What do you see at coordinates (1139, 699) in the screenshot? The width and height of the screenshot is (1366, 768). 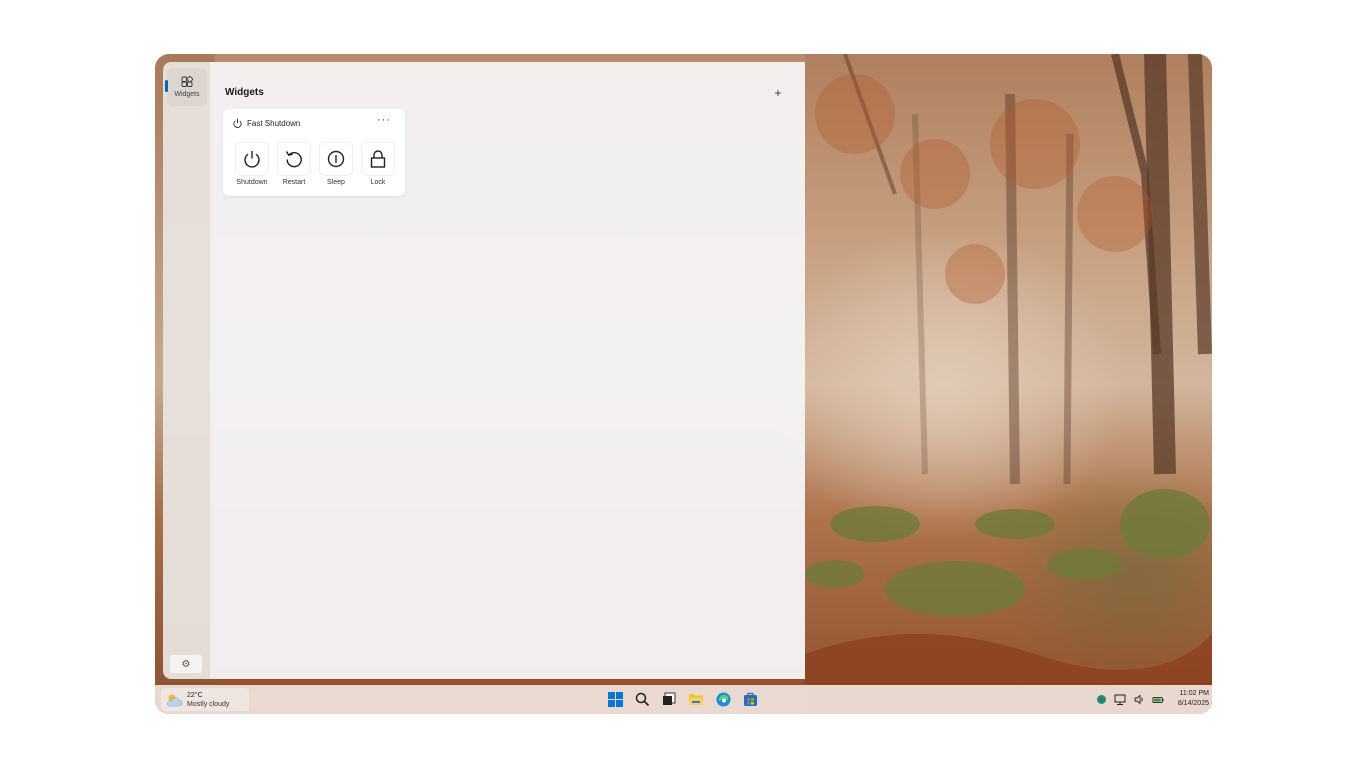 I see `volume-icon` at bounding box center [1139, 699].